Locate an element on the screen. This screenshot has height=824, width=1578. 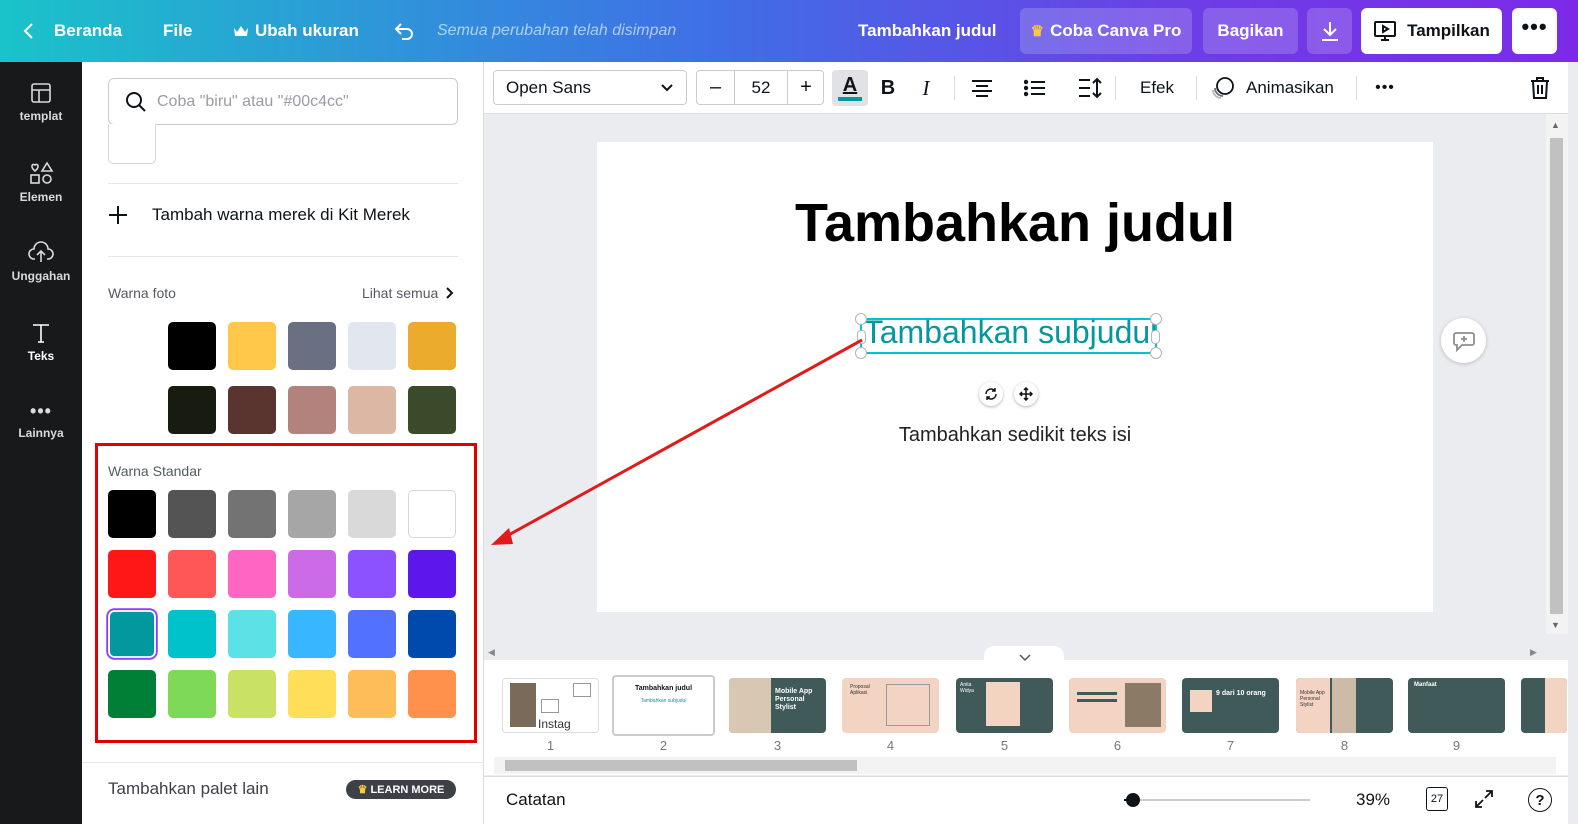
more-options-button: ••• is located at coordinates (1534, 31).